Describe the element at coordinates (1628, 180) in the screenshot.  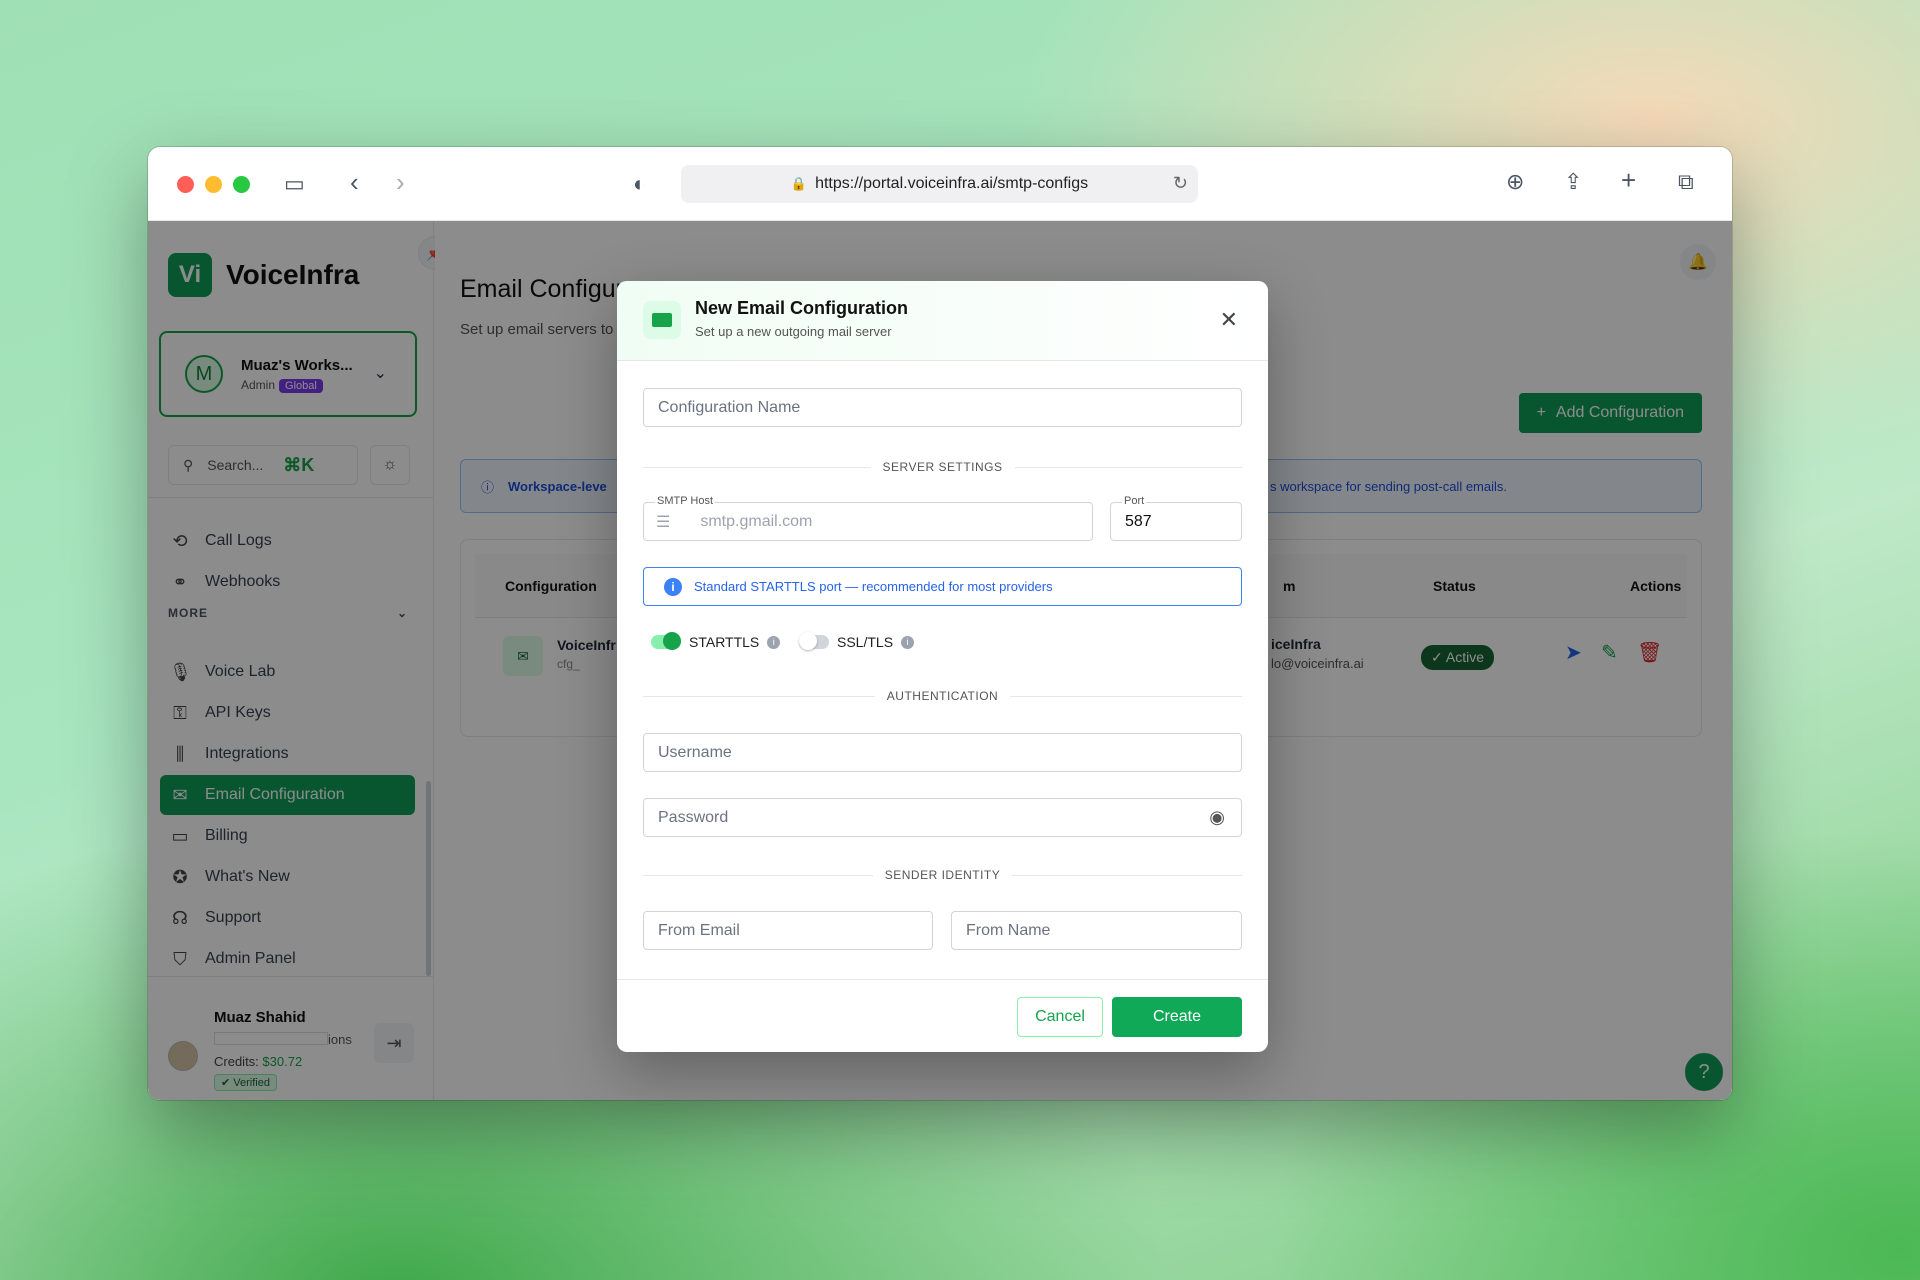
I see `new-tab-icon: +` at that location.